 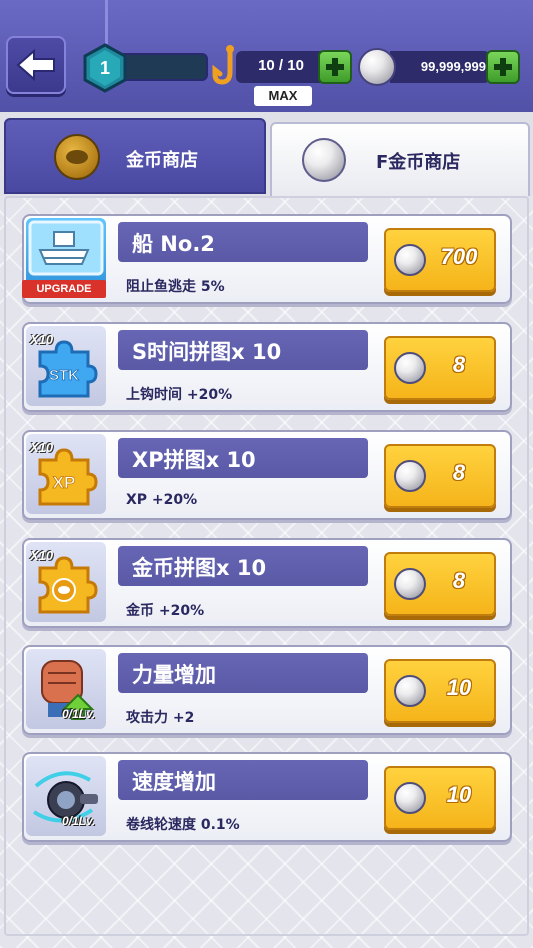 What do you see at coordinates (267, 367) in the screenshot?
I see `shop-item-row: STK X10 S时间拼图x 10 上钩时间 +20% 8` at bounding box center [267, 367].